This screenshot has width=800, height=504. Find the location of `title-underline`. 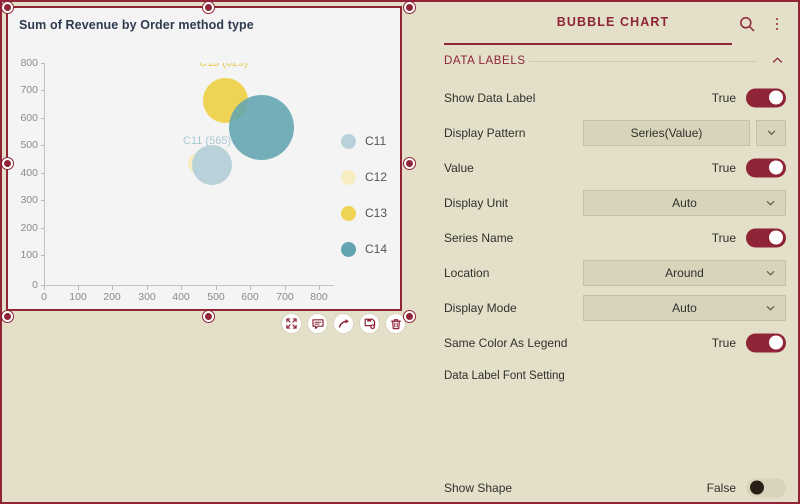

title-underline is located at coordinates (588, 44).